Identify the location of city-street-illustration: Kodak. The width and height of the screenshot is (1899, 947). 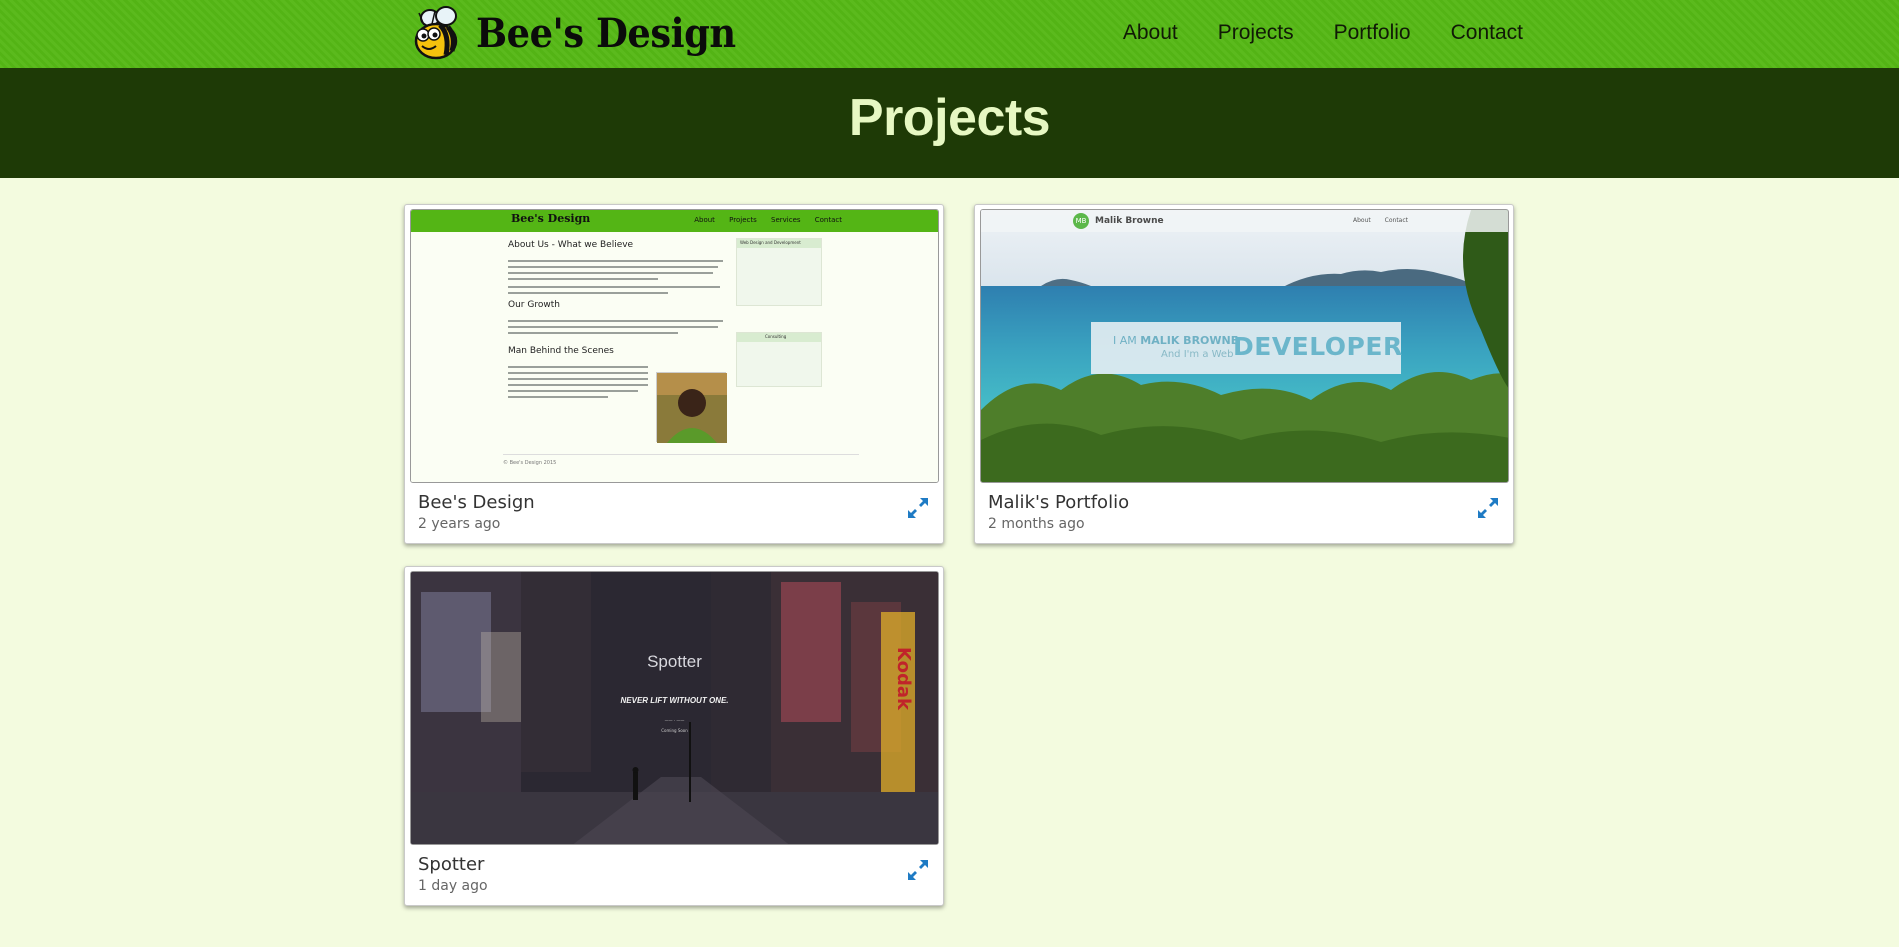
(674, 708).